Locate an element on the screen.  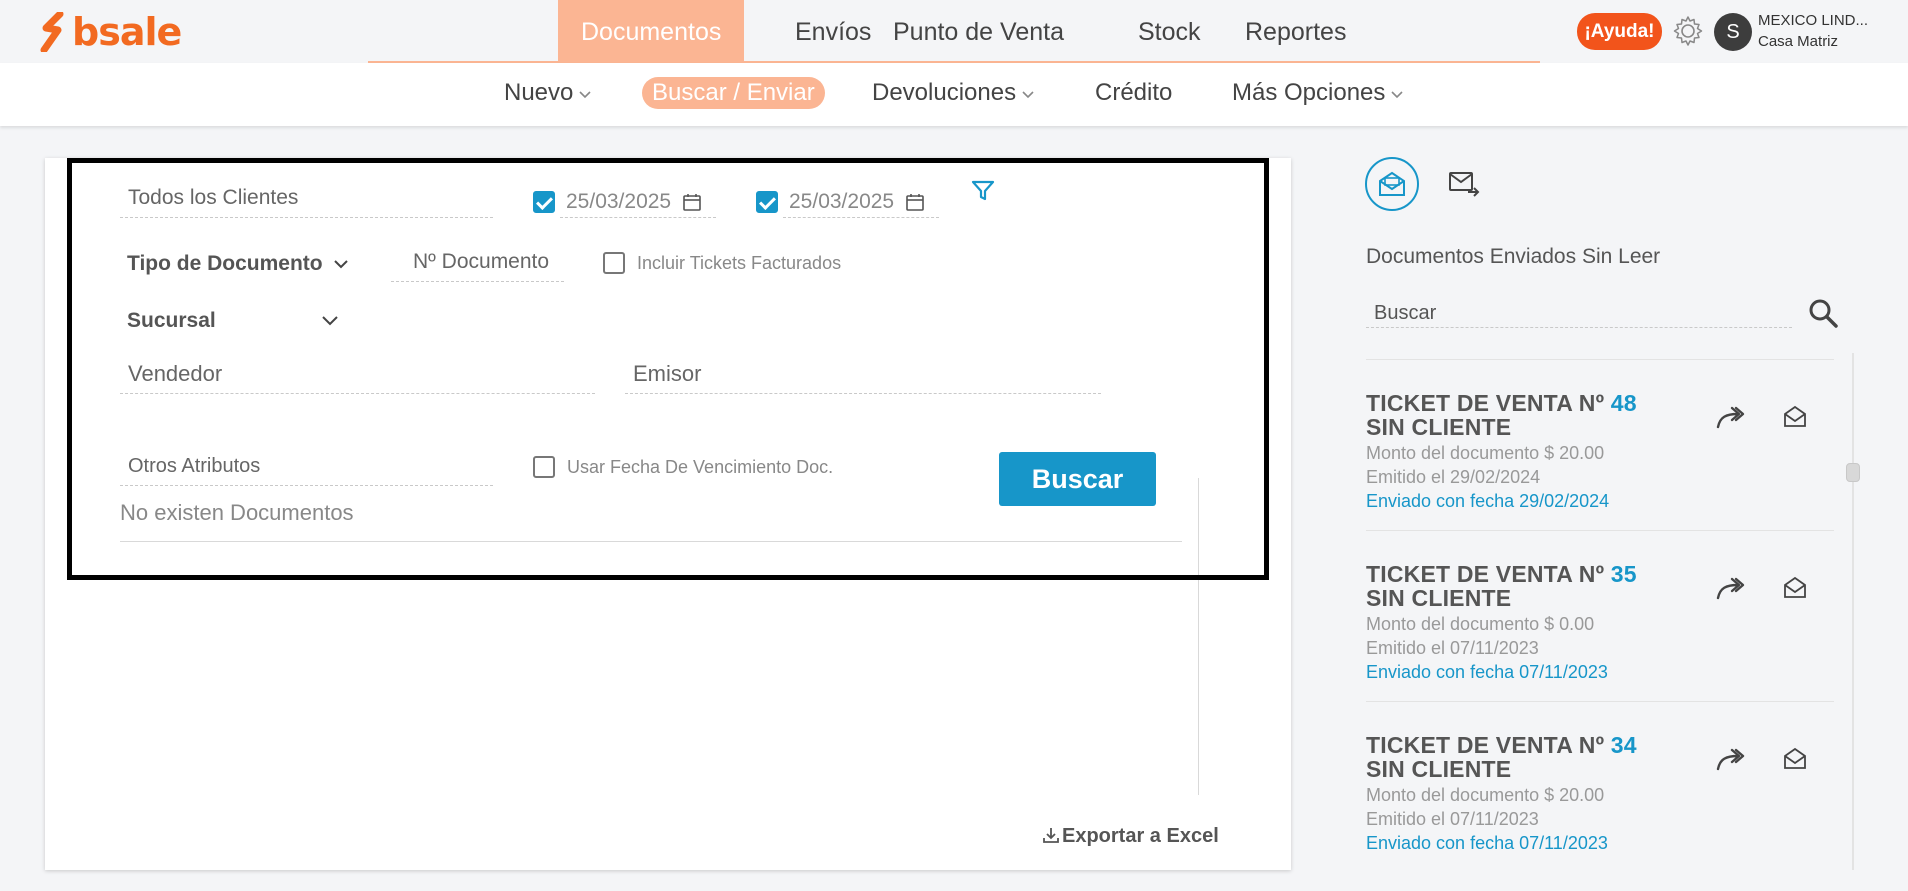
doc-type-dropdown: Tipo de Documento is located at coordinates (238, 264).